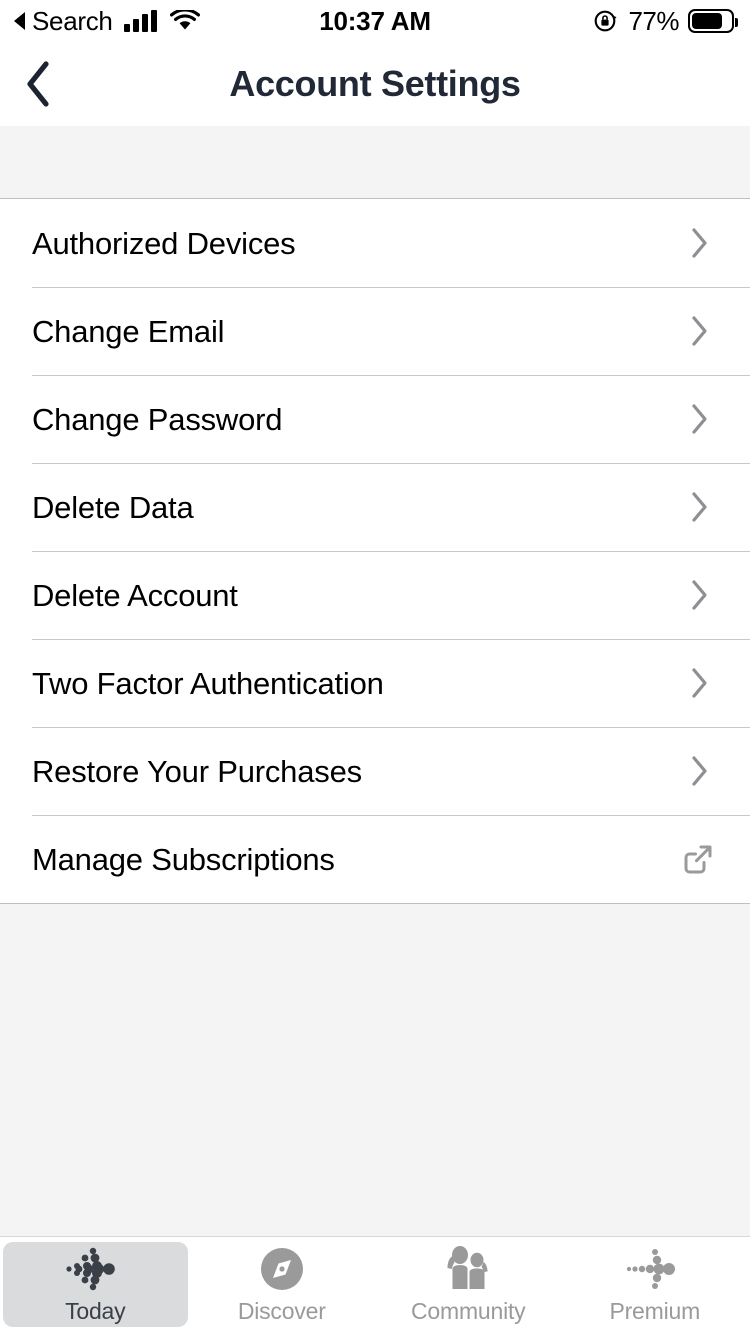  I want to click on list-item-label: Two Factor Authentication, so click(208, 683).